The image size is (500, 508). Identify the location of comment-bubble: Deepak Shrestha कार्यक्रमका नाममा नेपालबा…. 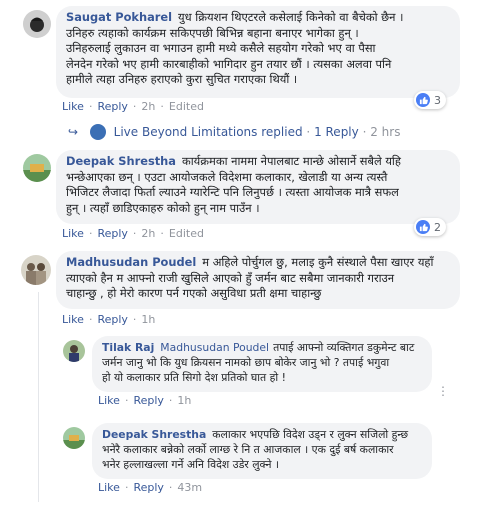
(258, 187).